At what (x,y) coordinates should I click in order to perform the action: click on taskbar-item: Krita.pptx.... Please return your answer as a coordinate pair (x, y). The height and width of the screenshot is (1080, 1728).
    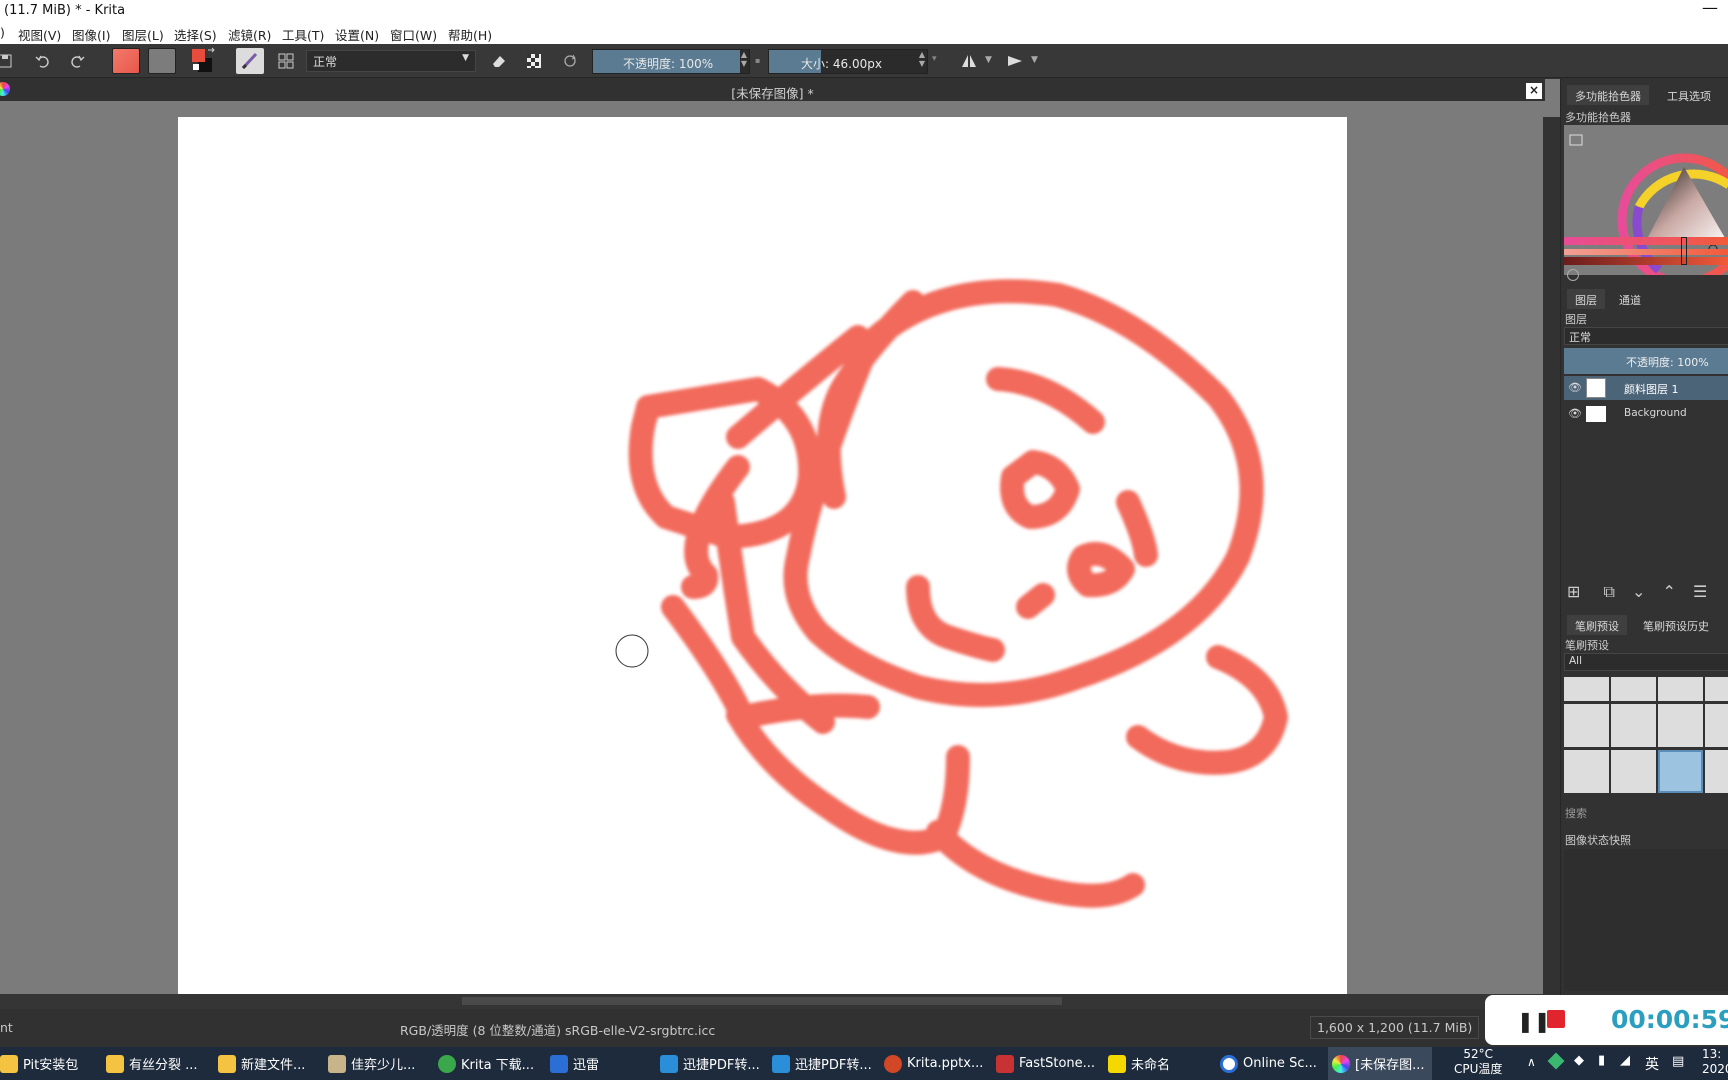
    Looking at the image, I should click on (933, 1063).